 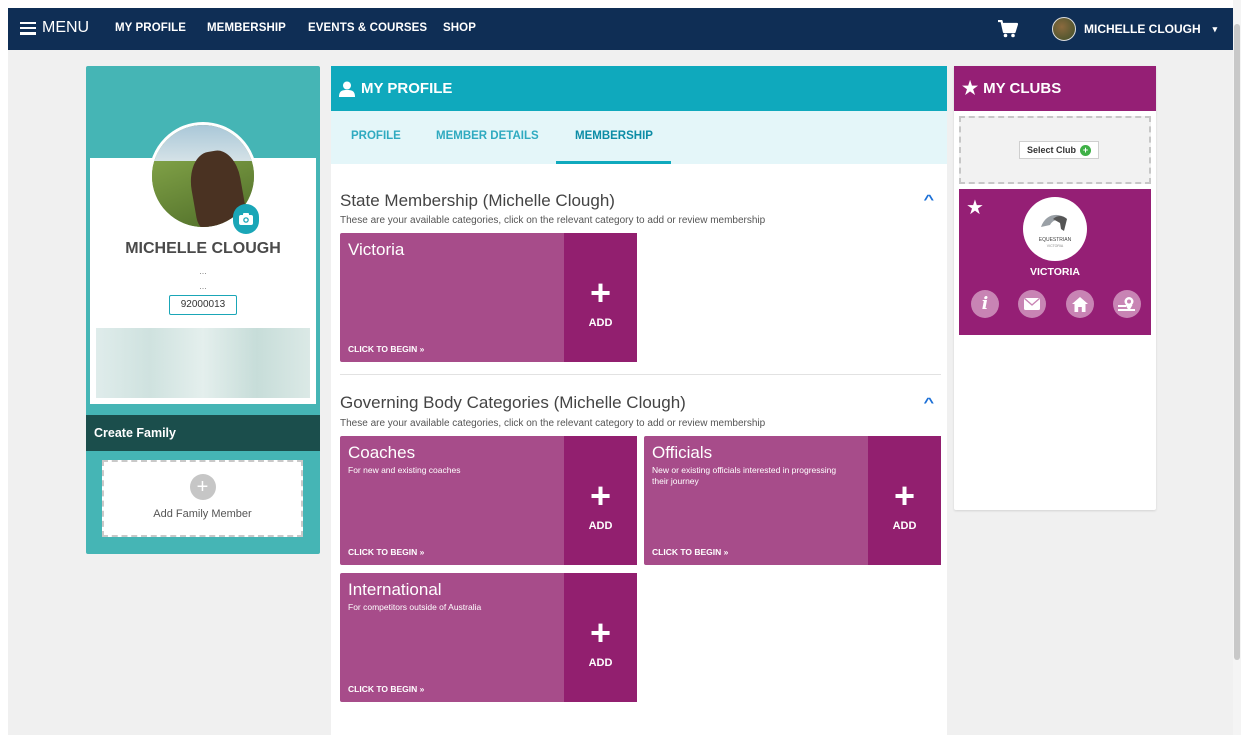 I want to click on add-family-member-button: + Add Family Member, so click(x=202, y=498).